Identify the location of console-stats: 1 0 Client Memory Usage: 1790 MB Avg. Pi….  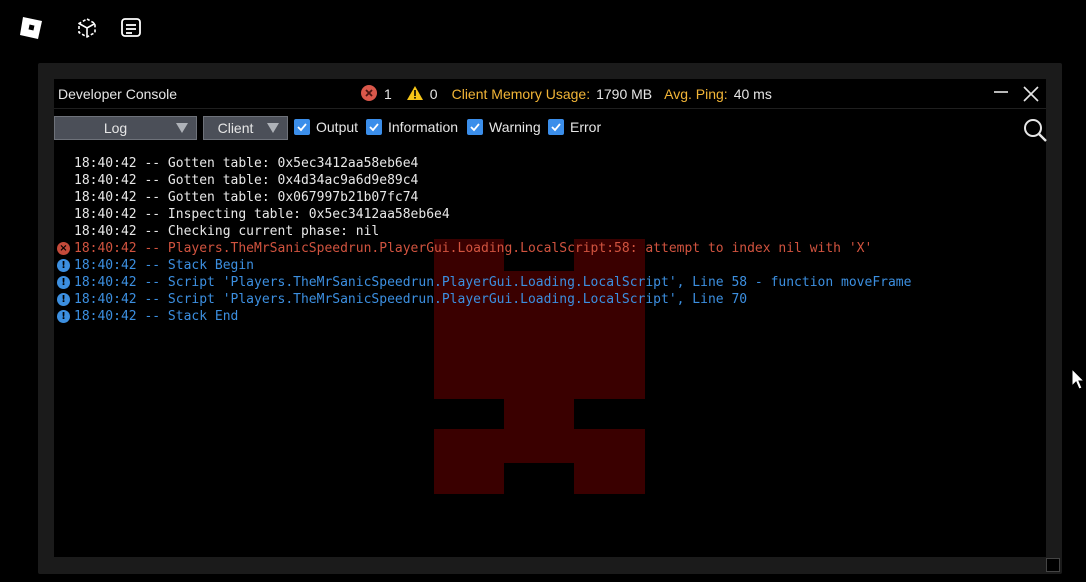
(572, 94).